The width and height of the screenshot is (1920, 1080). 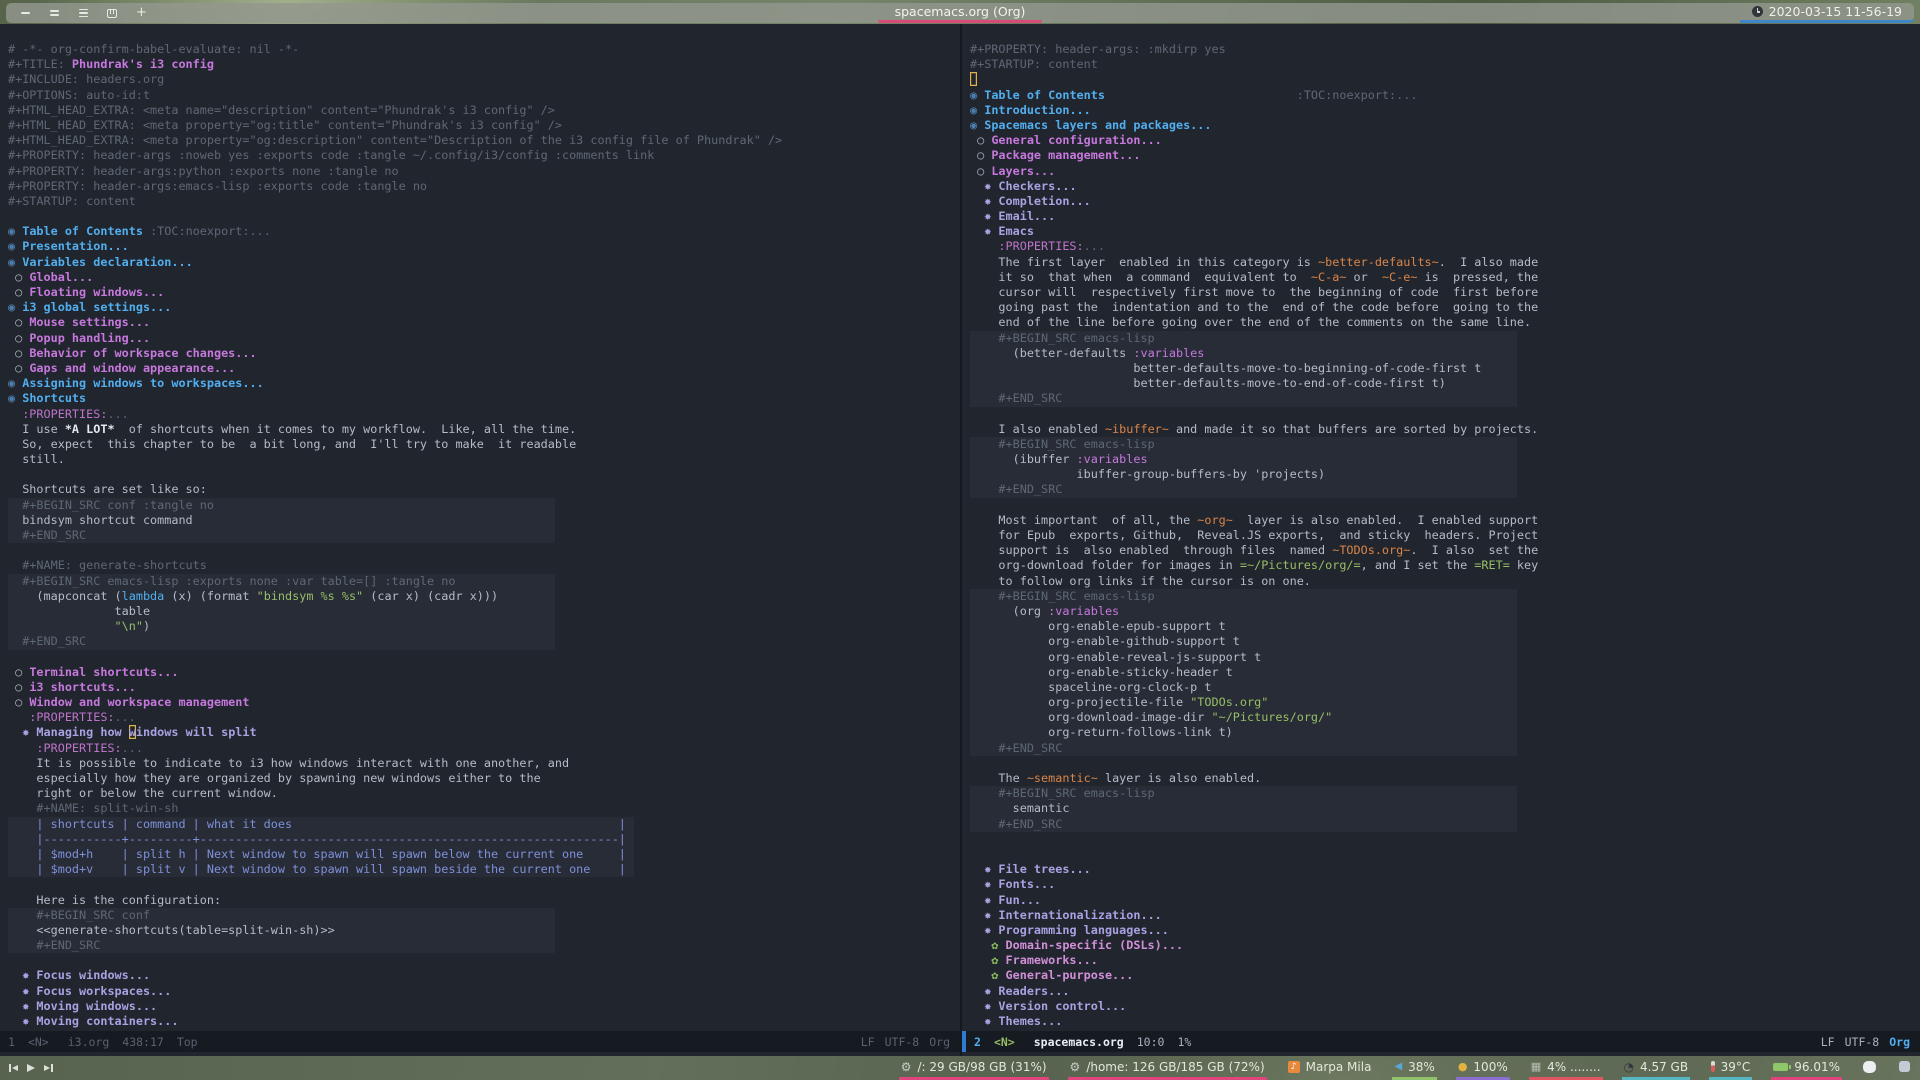 I want to click on module-label: 100%, so click(x=1490, y=1066).